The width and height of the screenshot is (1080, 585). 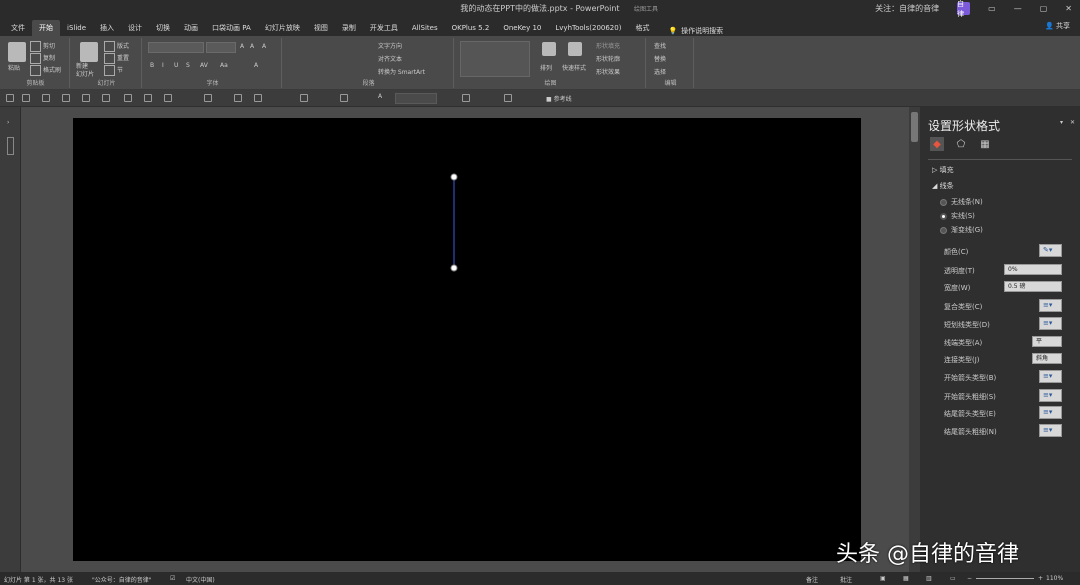 What do you see at coordinates (401, 71) in the screenshot?
I see `smartart-button: 转换为 SmartArt` at bounding box center [401, 71].